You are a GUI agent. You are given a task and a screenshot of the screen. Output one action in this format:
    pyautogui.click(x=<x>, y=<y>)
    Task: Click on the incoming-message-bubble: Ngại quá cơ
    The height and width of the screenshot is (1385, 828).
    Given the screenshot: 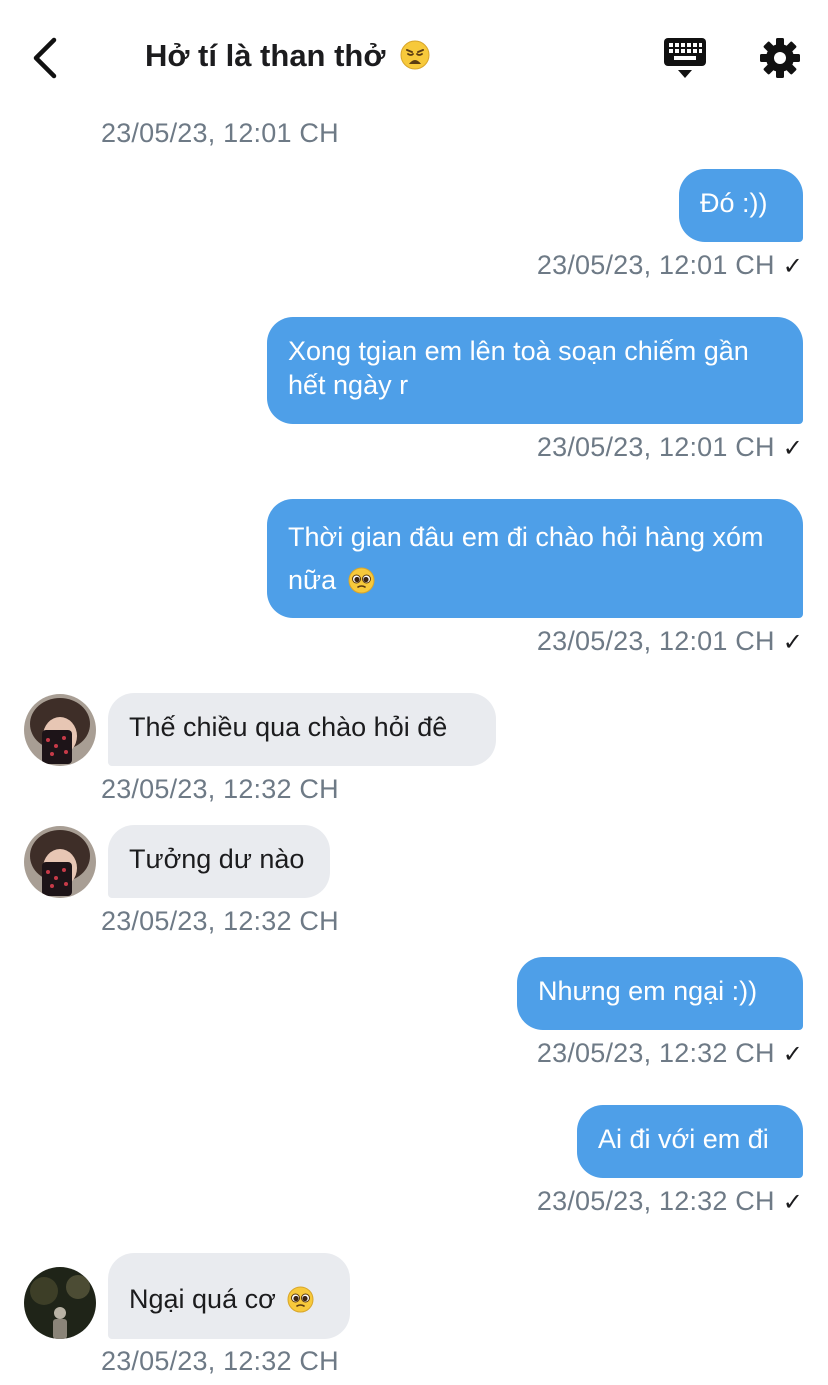 What is the action you would take?
    pyautogui.click(x=229, y=1296)
    